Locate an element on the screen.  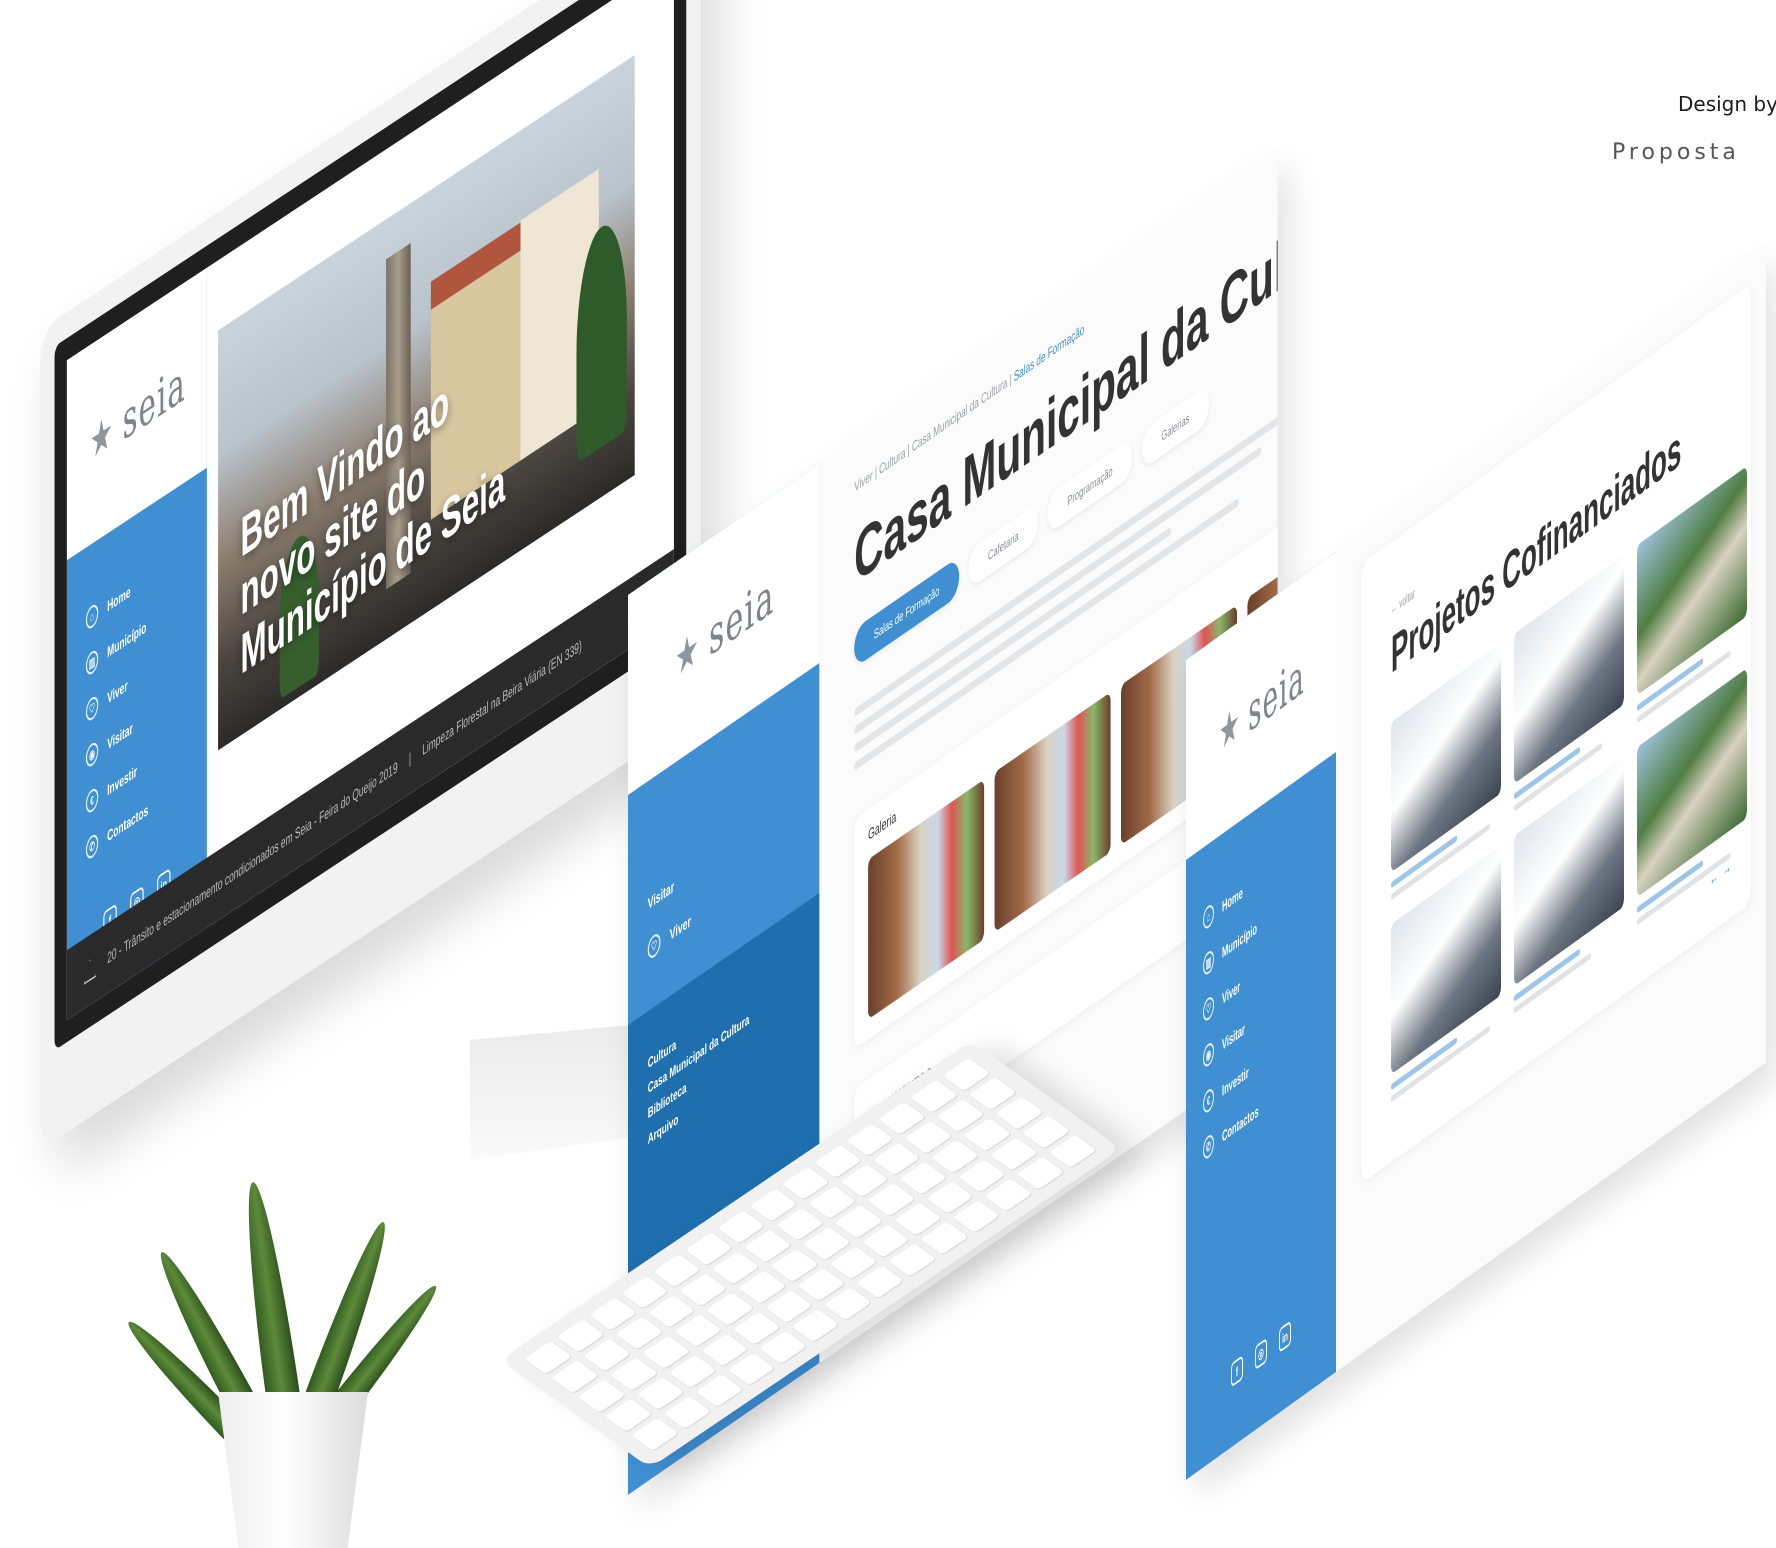
plant-pot is located at coordinates (293, 1470).